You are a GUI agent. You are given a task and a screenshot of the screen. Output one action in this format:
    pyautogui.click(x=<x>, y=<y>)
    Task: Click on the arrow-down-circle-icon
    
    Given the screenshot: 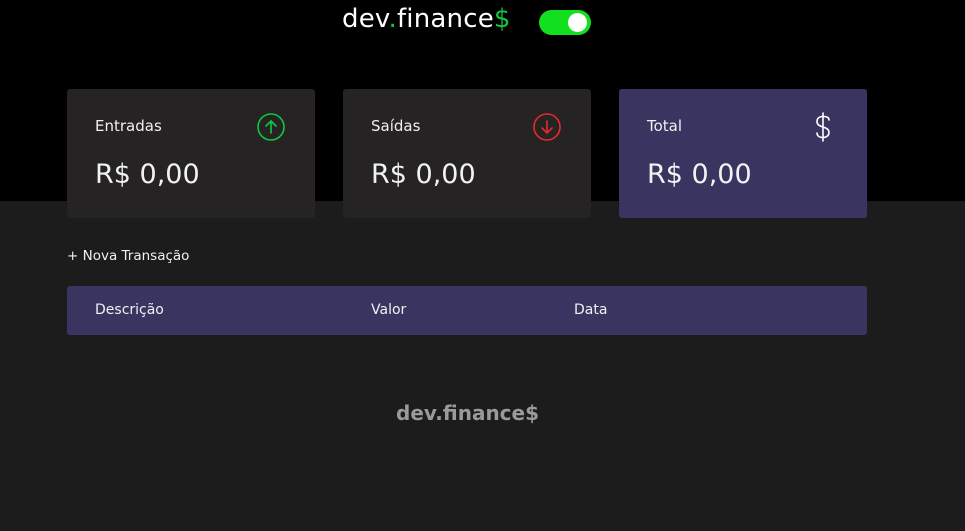 What is the action you would take?
    pyautogui.click(x=547, y=127)
    